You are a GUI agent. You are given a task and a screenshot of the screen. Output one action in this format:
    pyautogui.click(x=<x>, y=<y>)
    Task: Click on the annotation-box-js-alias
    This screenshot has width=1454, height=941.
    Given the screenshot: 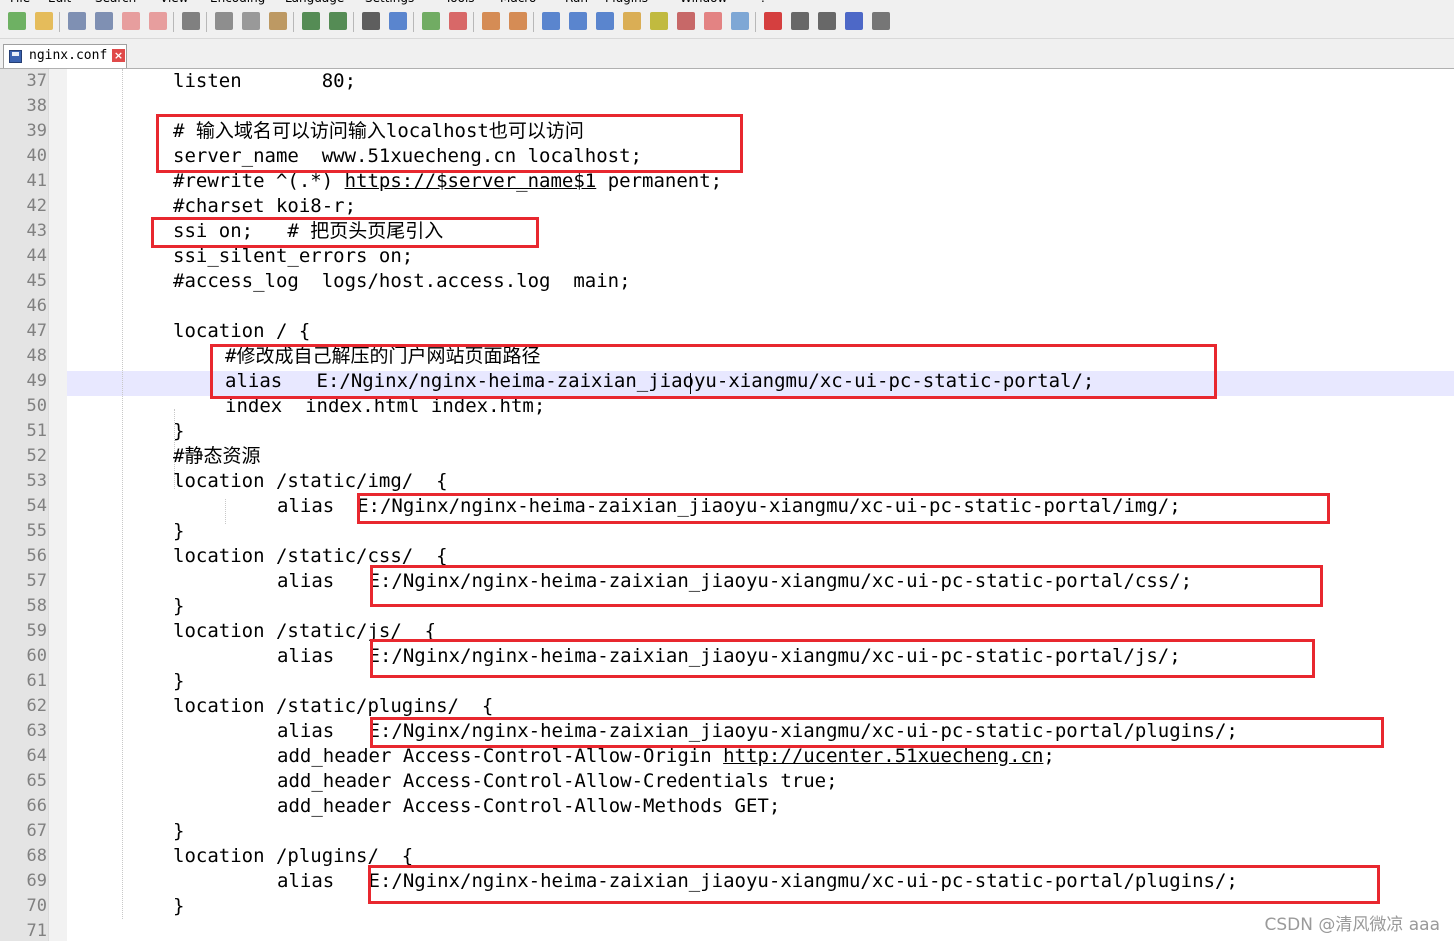 What is the action you would take?
    pyautogui.click(x=842, y=658)
    